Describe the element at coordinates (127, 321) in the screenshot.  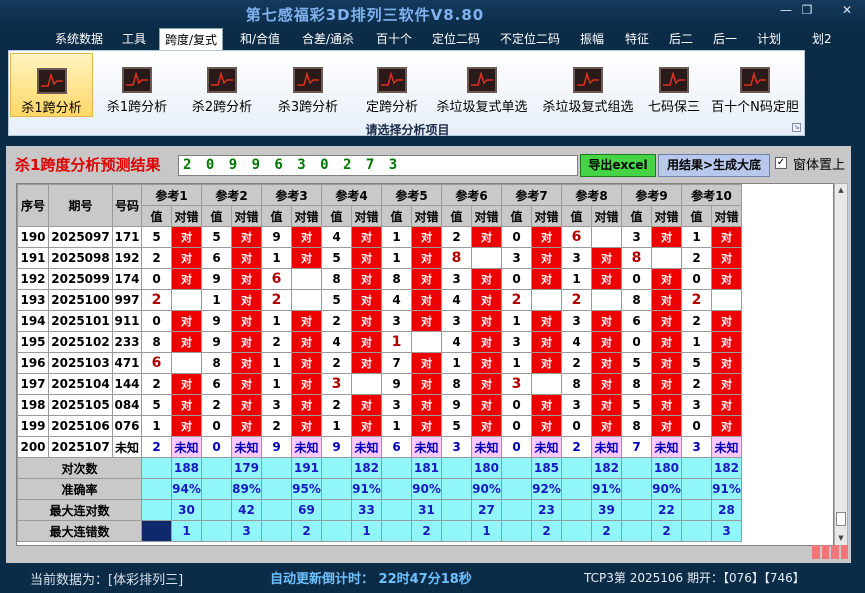
I see `row-number: 911` at that location.